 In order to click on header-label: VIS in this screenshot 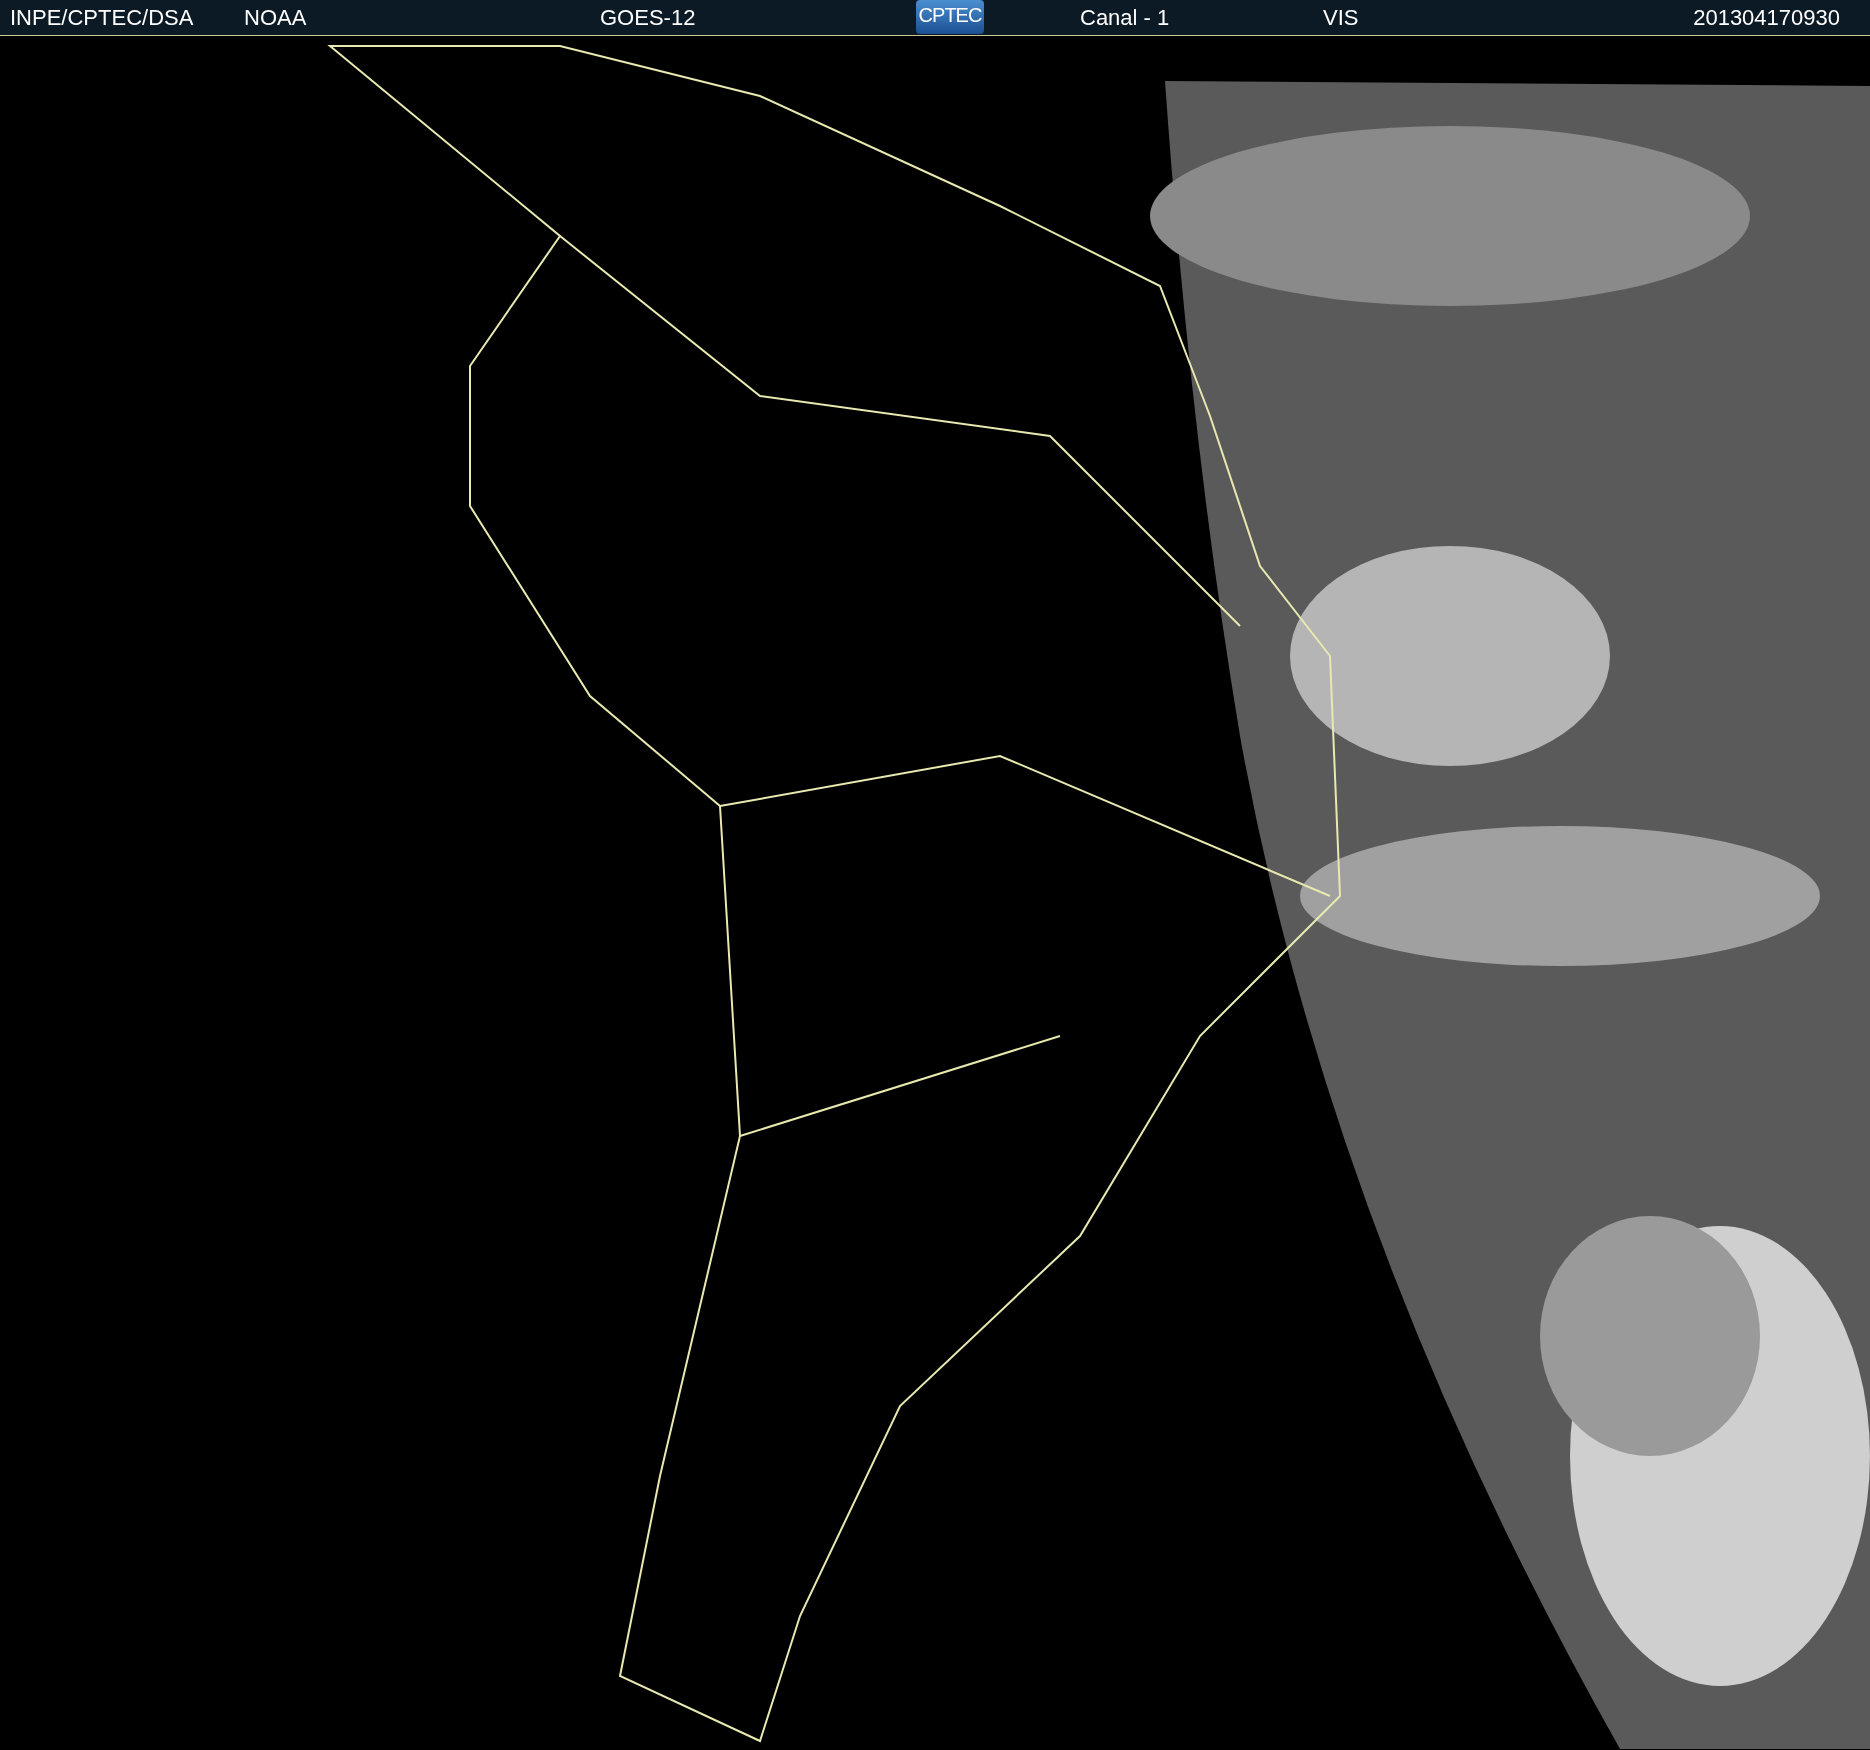, I will do `click(1341, 18)`.